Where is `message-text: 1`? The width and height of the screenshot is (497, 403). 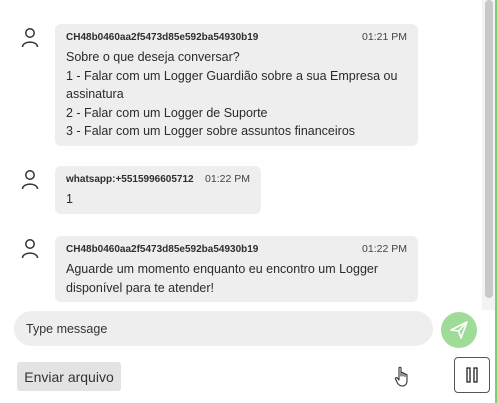 message-text: 1 is located at coordinates (69, 199).